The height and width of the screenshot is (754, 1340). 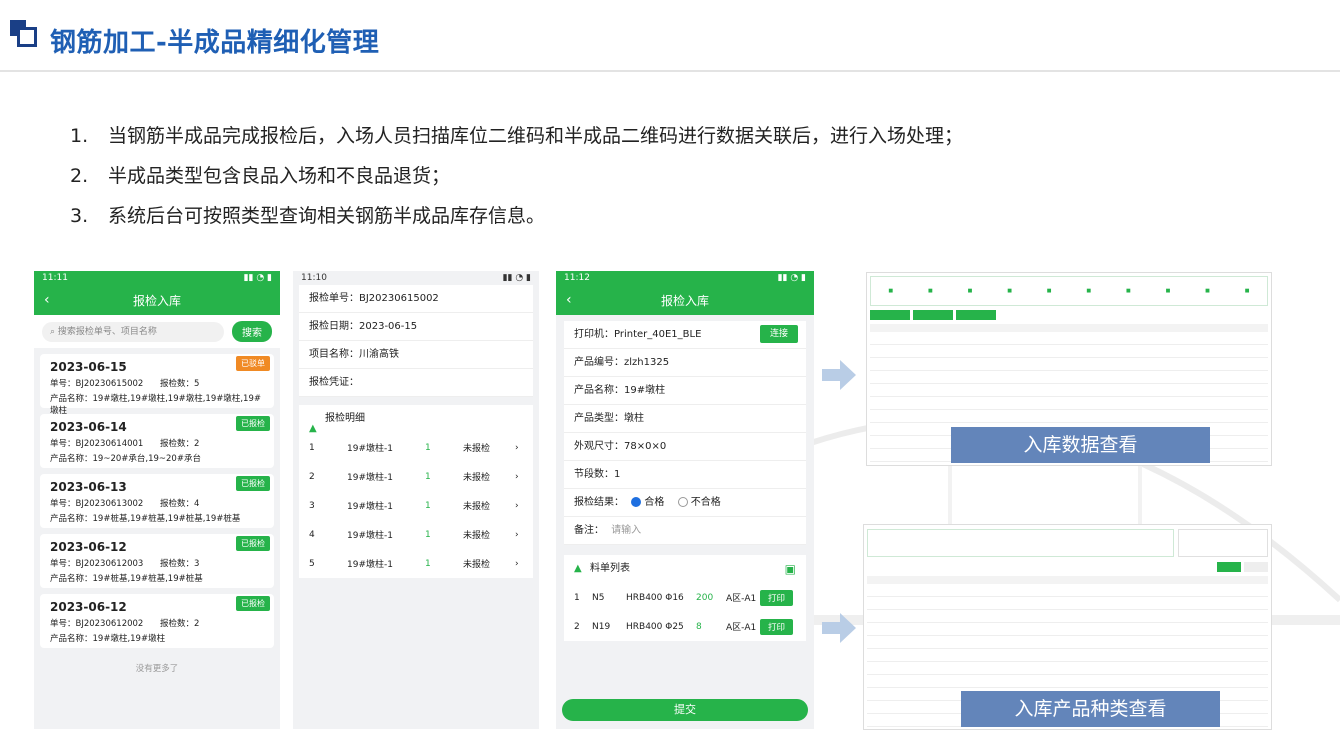 I want to click on table-row: 3 19#墩柱-1 1 未报检 ›, so click(x=416, y=505).